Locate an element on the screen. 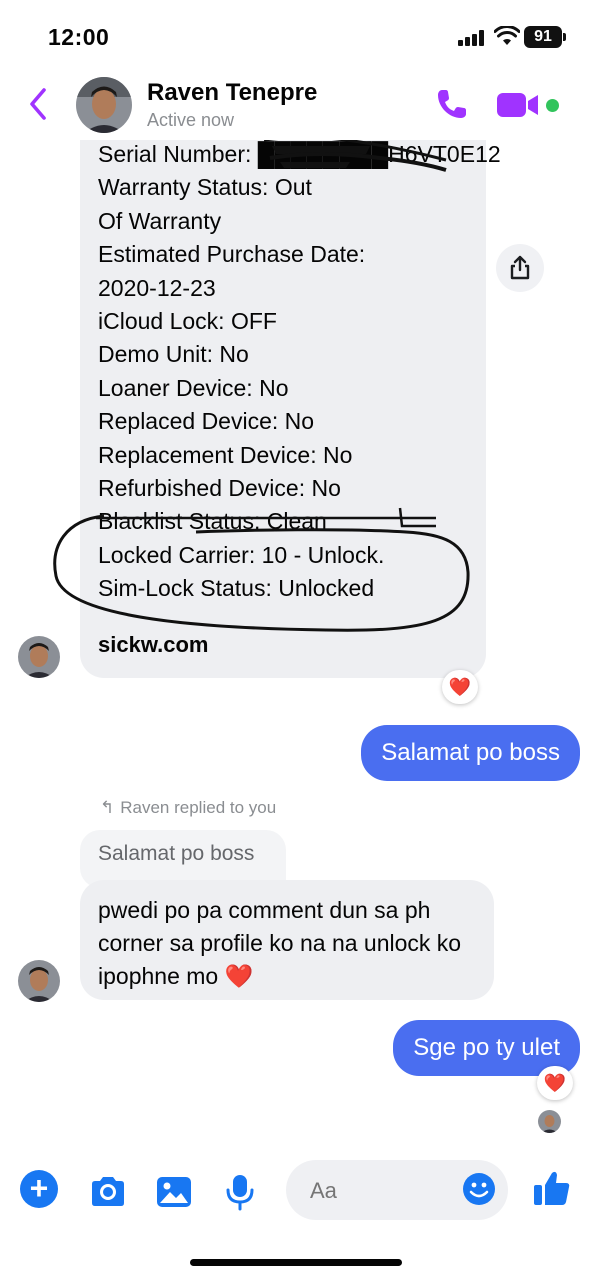  battery-indicator: 91 is located at coordinates (545, 37).